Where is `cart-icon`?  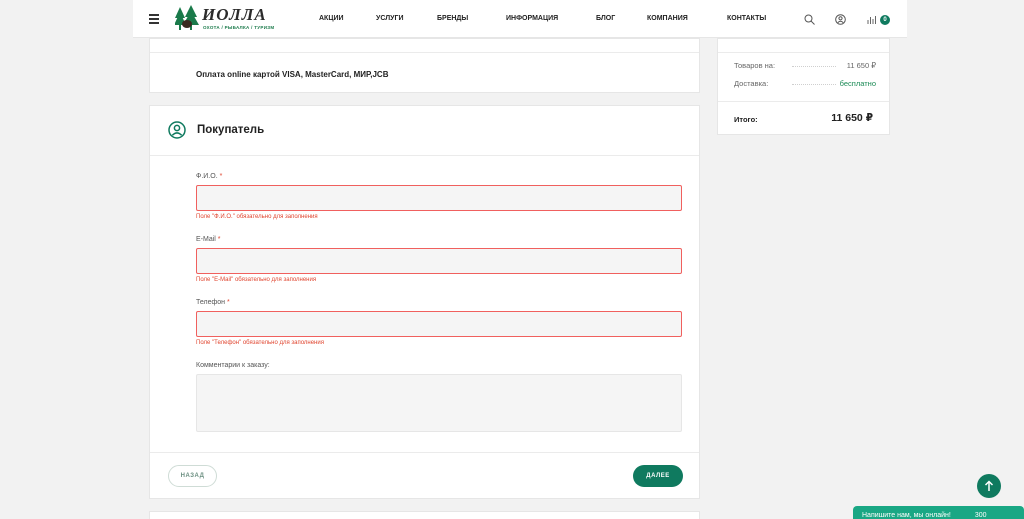 cart-icon is located at coordinates (872, 19).